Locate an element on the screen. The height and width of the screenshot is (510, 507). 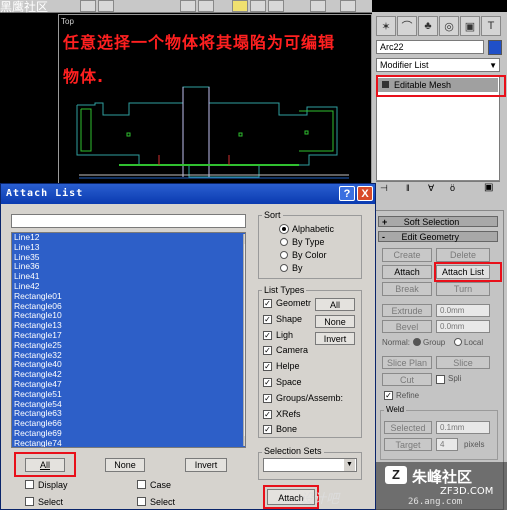
split-label: Spli is located at coordinates (455, 378).